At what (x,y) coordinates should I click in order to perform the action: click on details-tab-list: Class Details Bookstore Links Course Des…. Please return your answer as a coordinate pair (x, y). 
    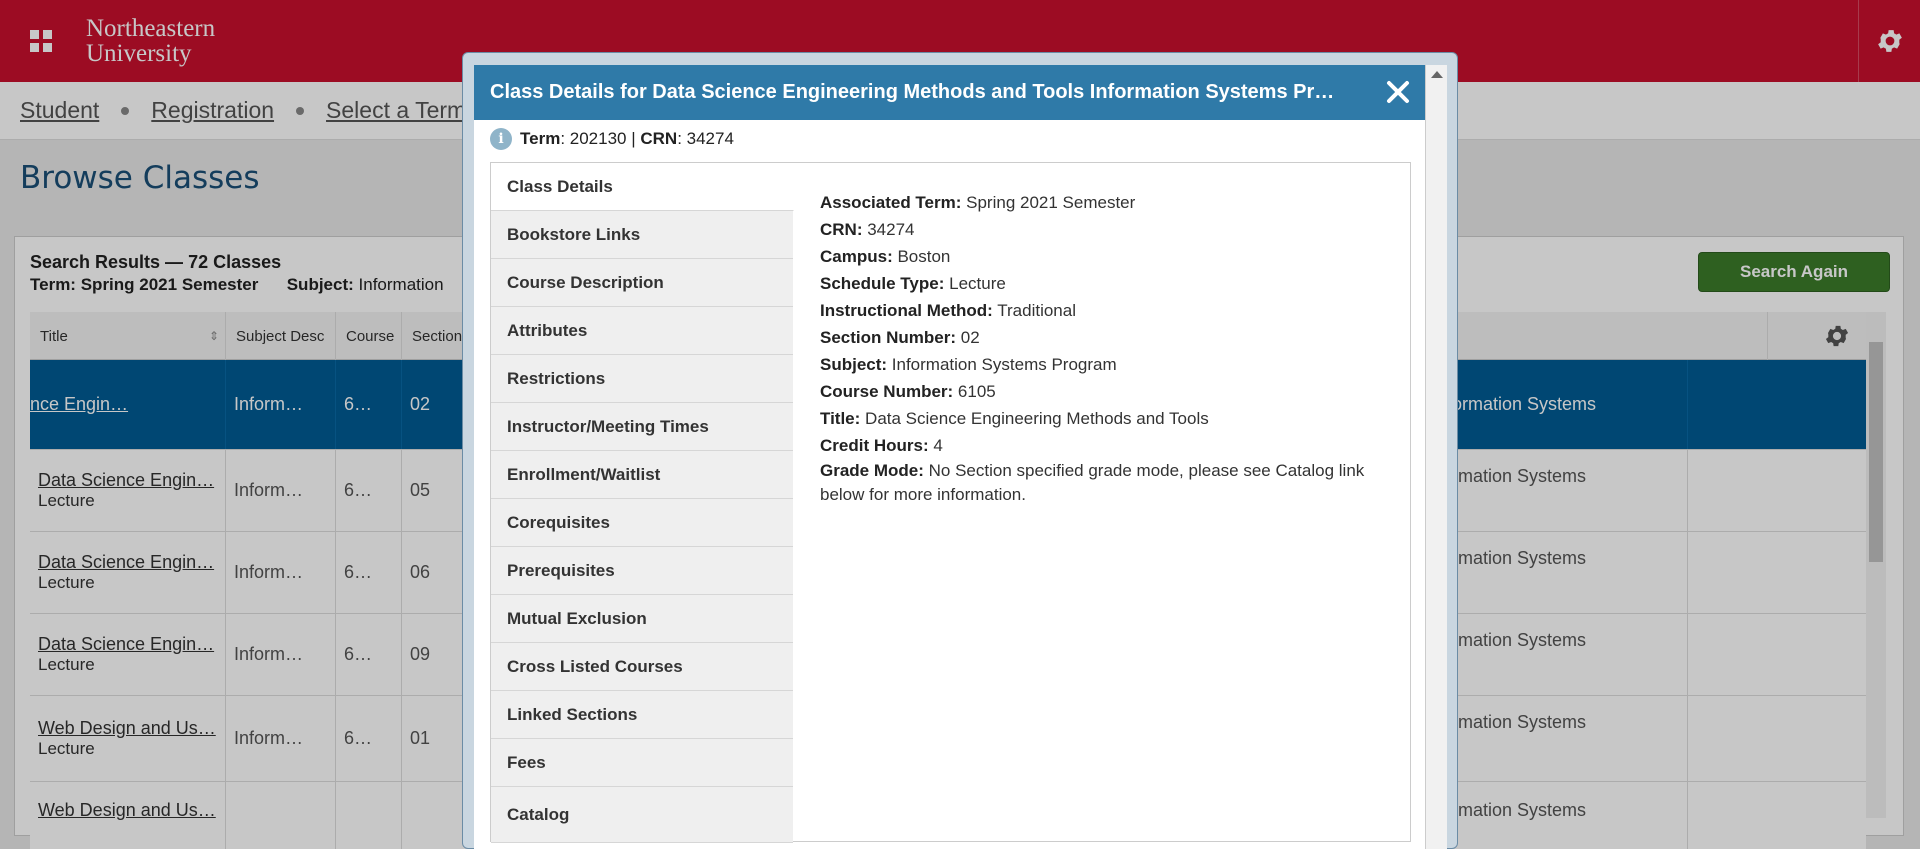
    Looking at the image, I should click on (642, 503).